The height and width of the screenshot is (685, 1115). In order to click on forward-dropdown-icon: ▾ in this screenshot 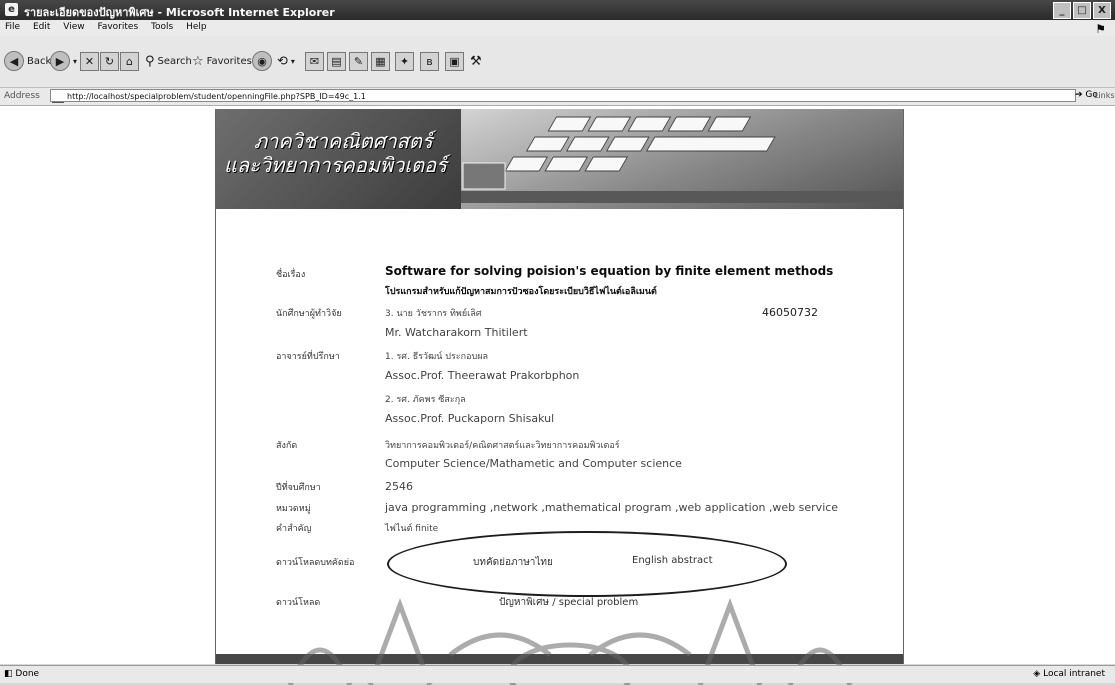, I will do `click(75, 61)`.